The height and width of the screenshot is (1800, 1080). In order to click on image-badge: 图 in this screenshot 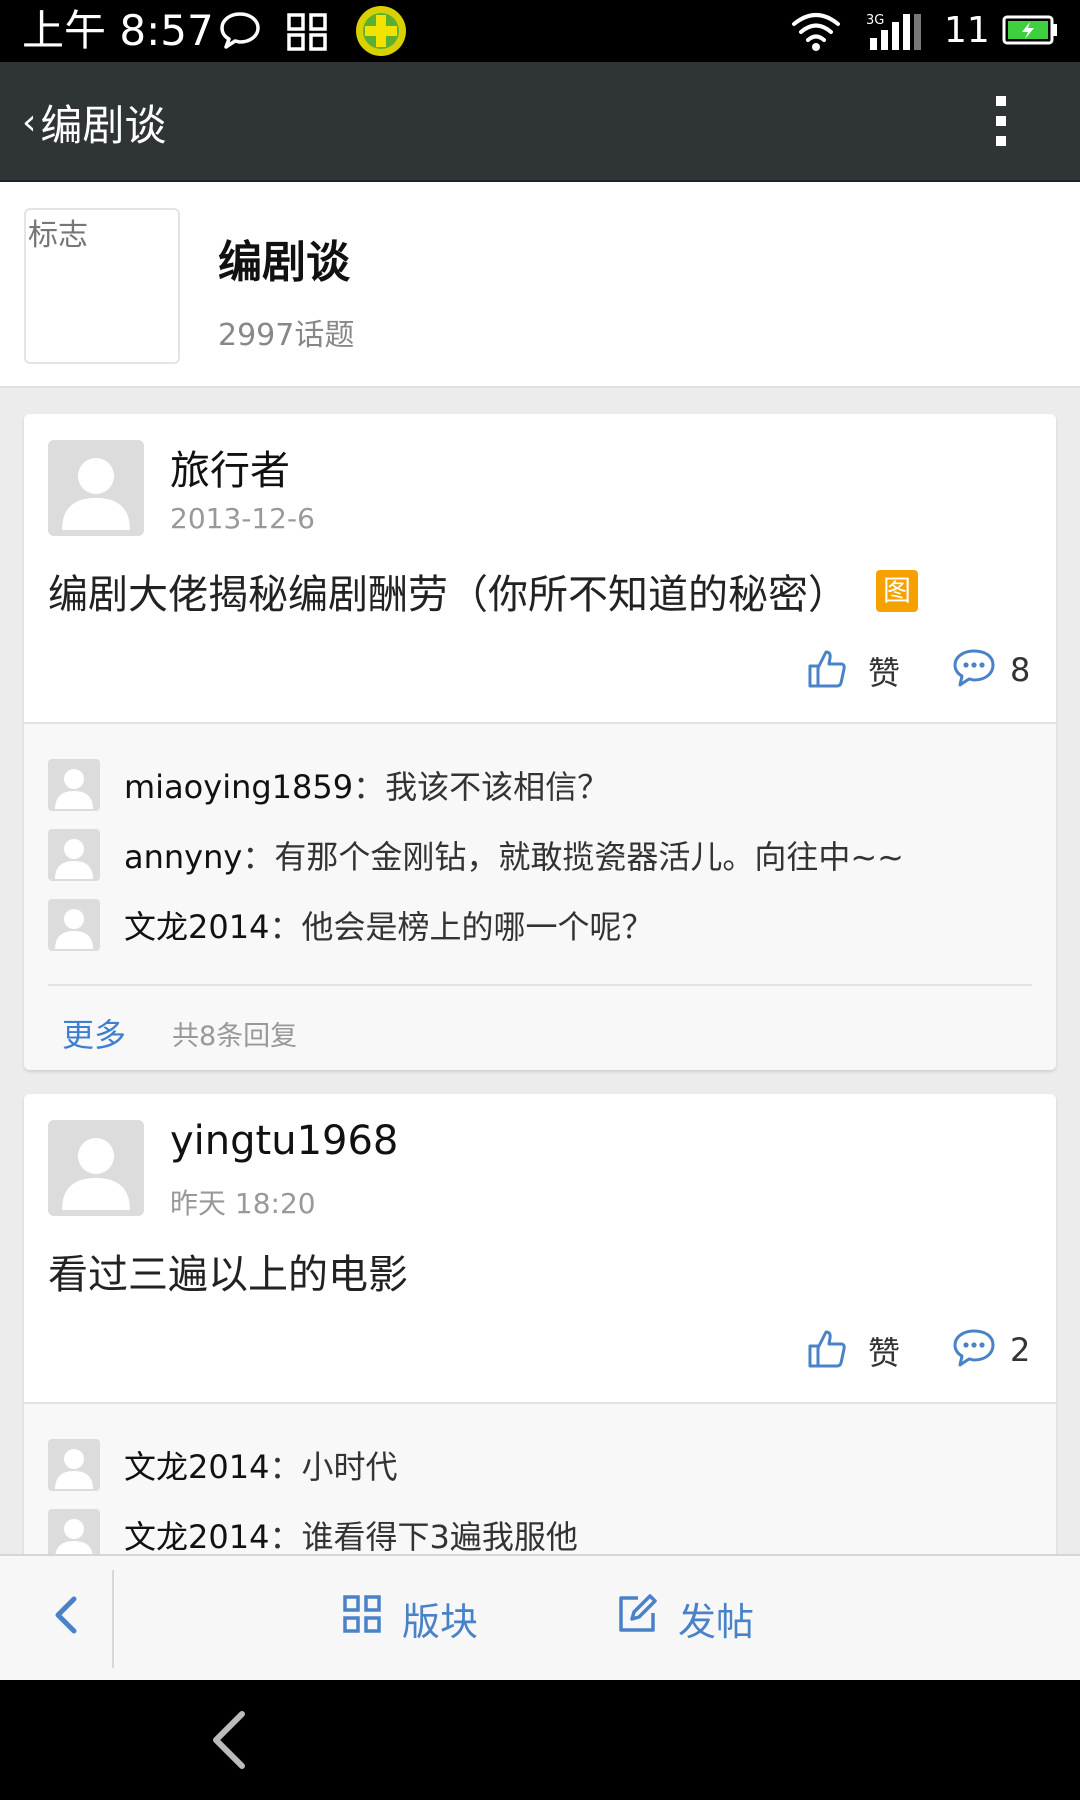, I will do `click(897, 591)`.